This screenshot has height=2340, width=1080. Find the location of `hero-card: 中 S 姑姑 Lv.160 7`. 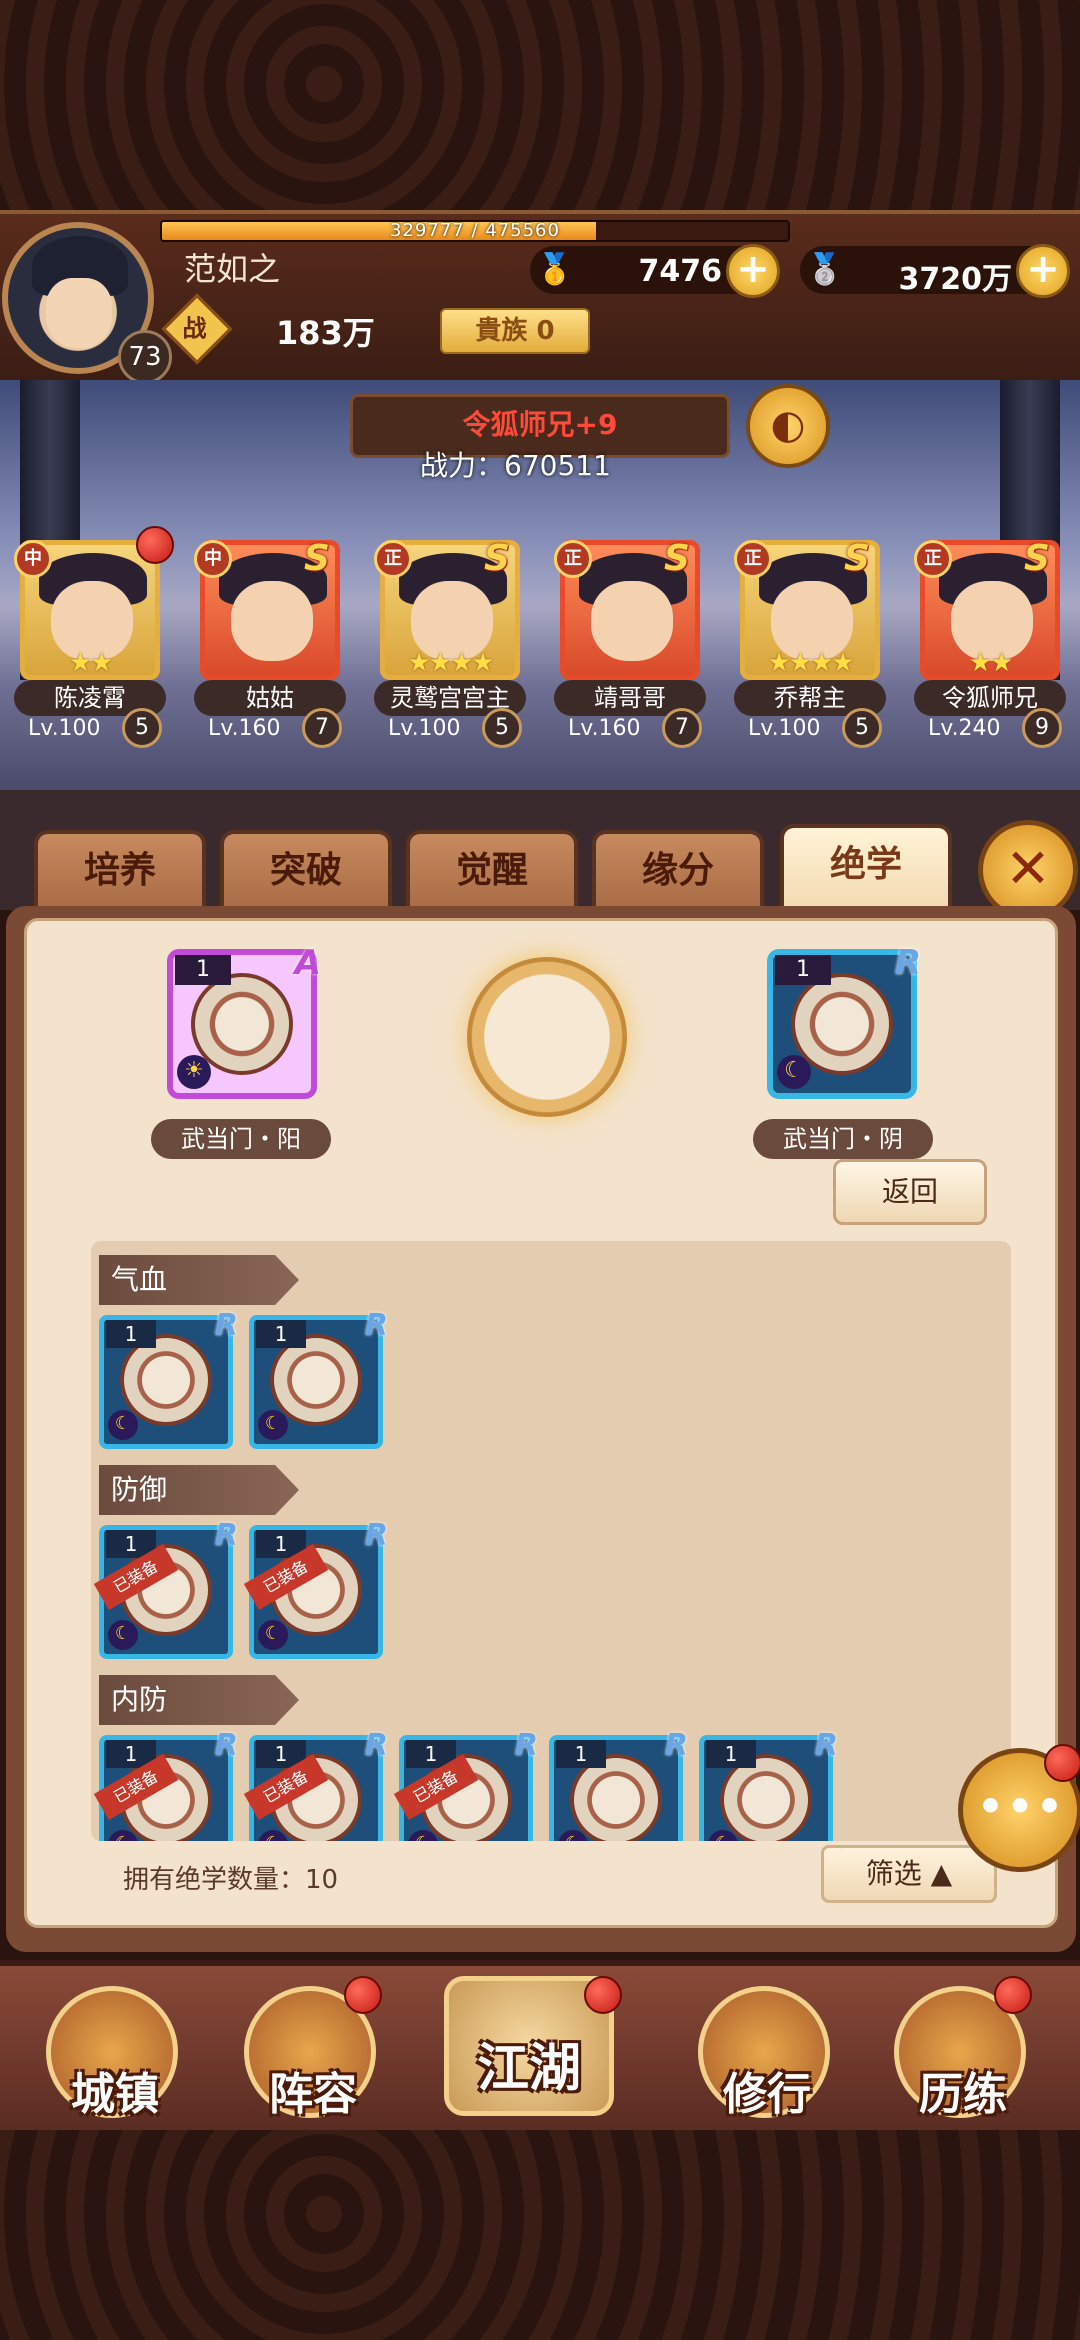

hero-card: 中 S 姑姑 Lv.160 7 is located at coordinates (270, 643).